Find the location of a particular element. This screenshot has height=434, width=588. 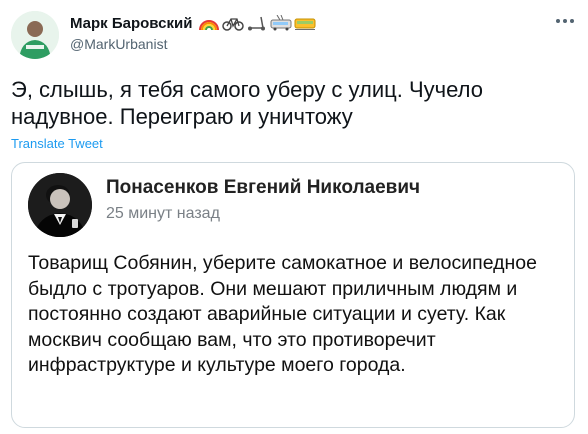

translate-tweet-link: Translate Tweet is located at coordinates (57, 143).